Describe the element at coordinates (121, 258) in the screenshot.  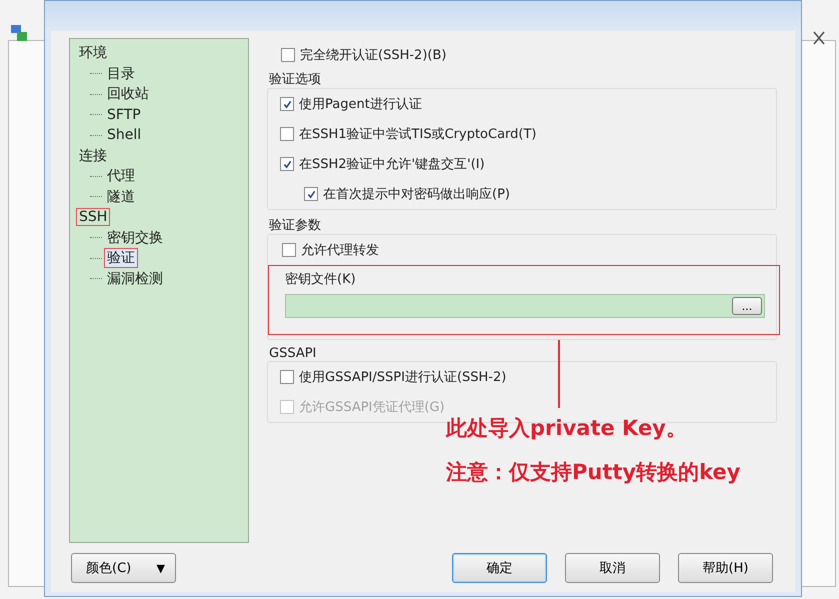
I see `tree-item: 验证` at that location.